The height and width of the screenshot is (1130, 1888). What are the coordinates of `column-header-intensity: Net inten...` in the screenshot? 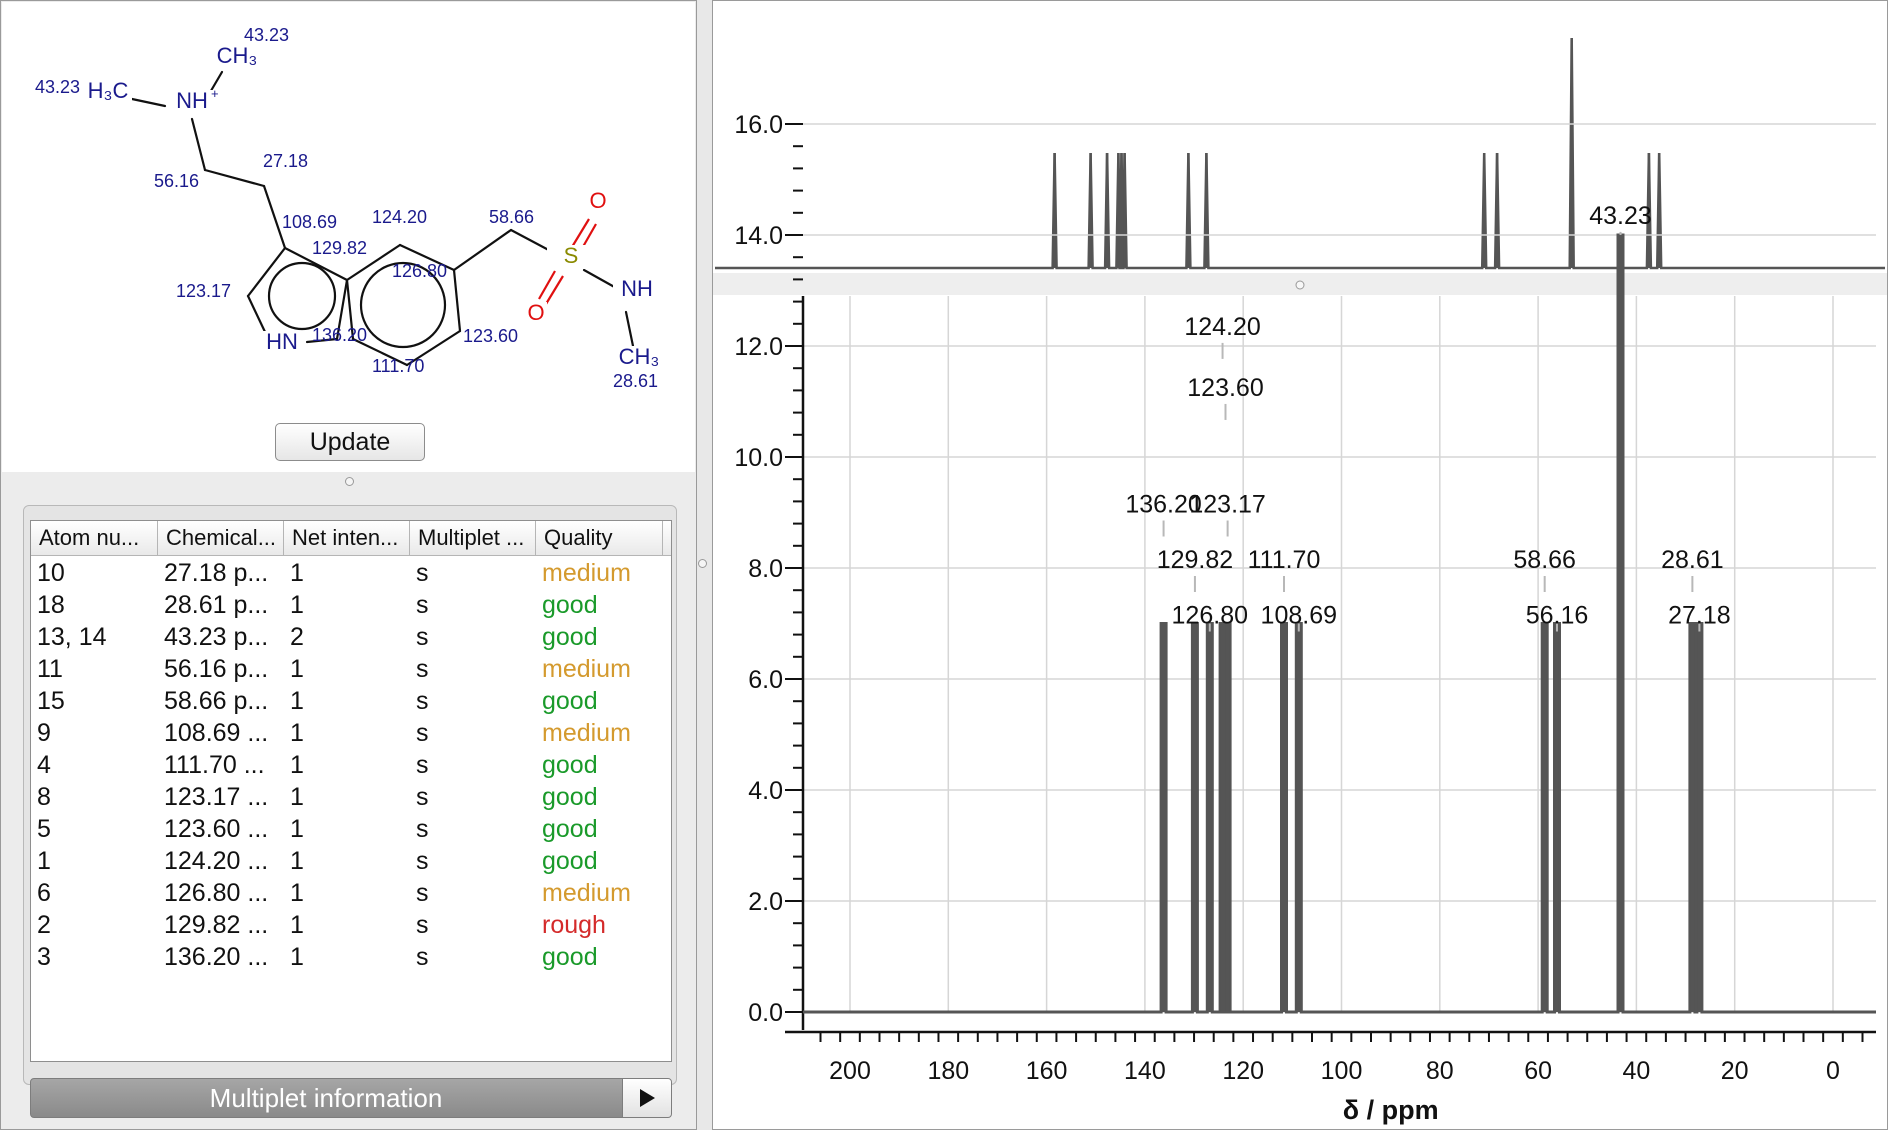 It's located at (347, 538).